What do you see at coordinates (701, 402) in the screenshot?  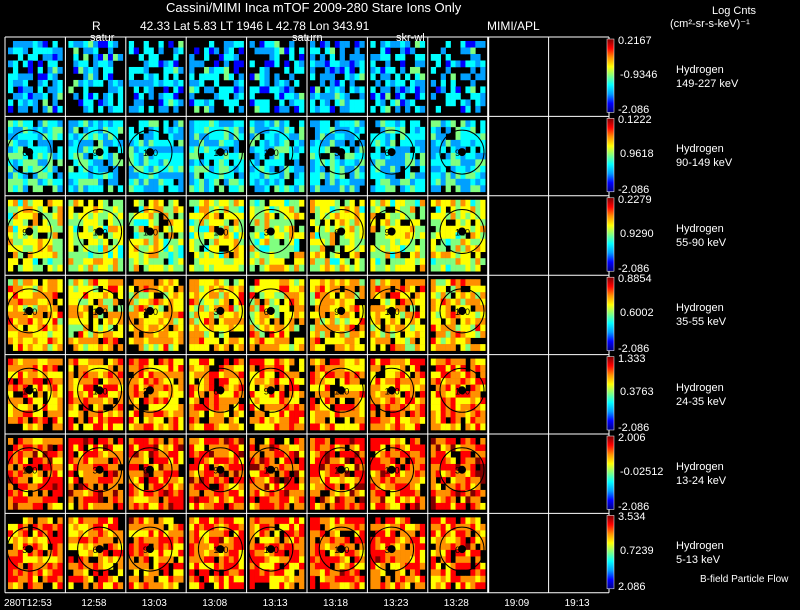 I see `channel-energy-label: 24-35 keV` at bounding box center [701, 402].